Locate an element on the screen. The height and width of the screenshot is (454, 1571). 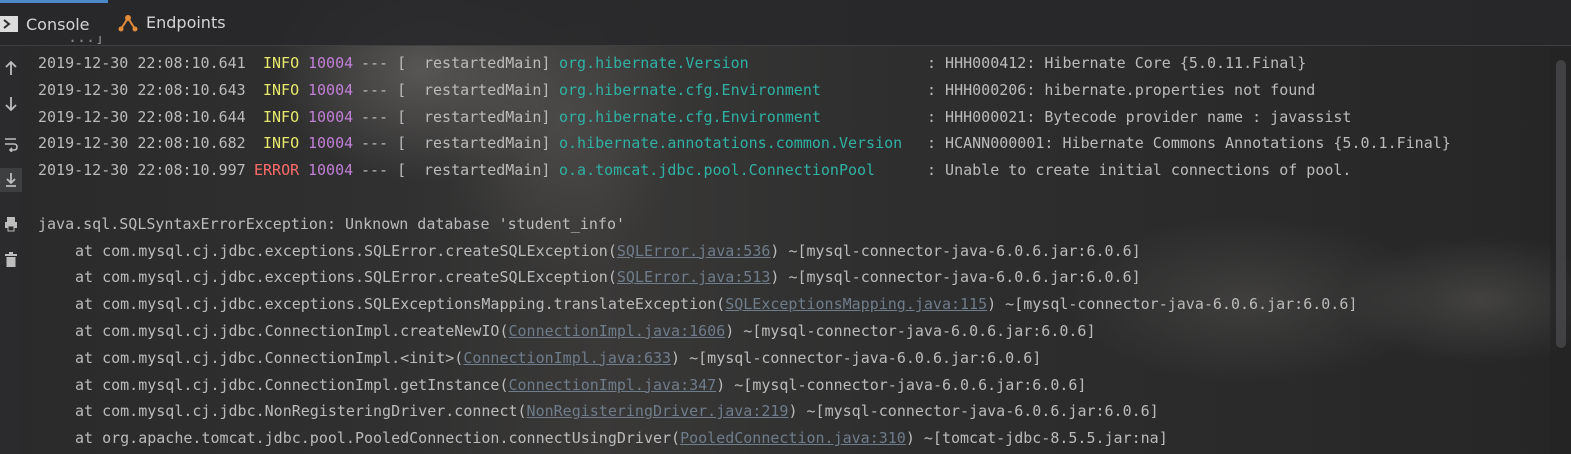
trash-icon is located at coordinates (11, 260).